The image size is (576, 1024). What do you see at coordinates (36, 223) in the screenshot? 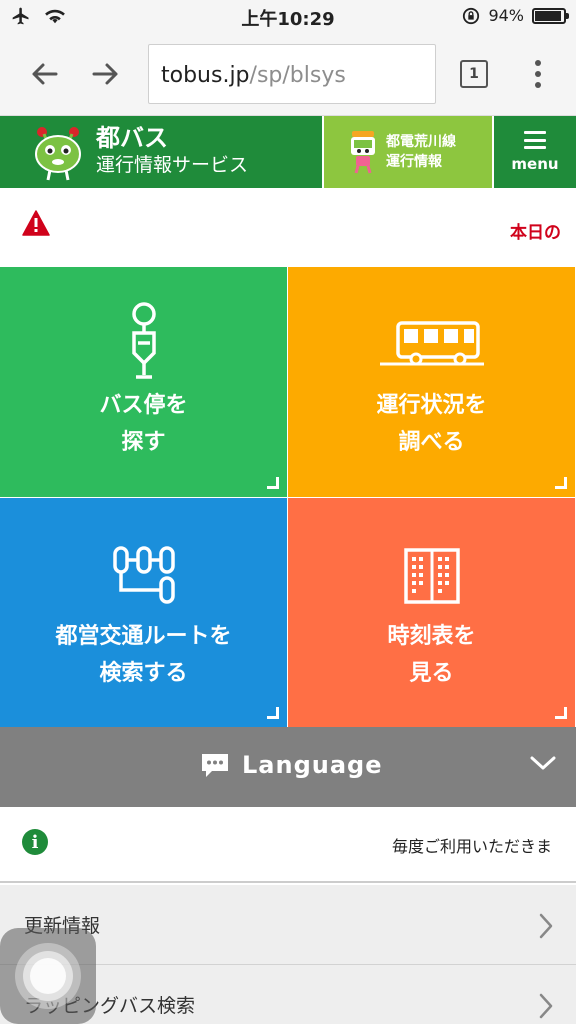
I see `warning-icon` at bounding box center [36, 223].